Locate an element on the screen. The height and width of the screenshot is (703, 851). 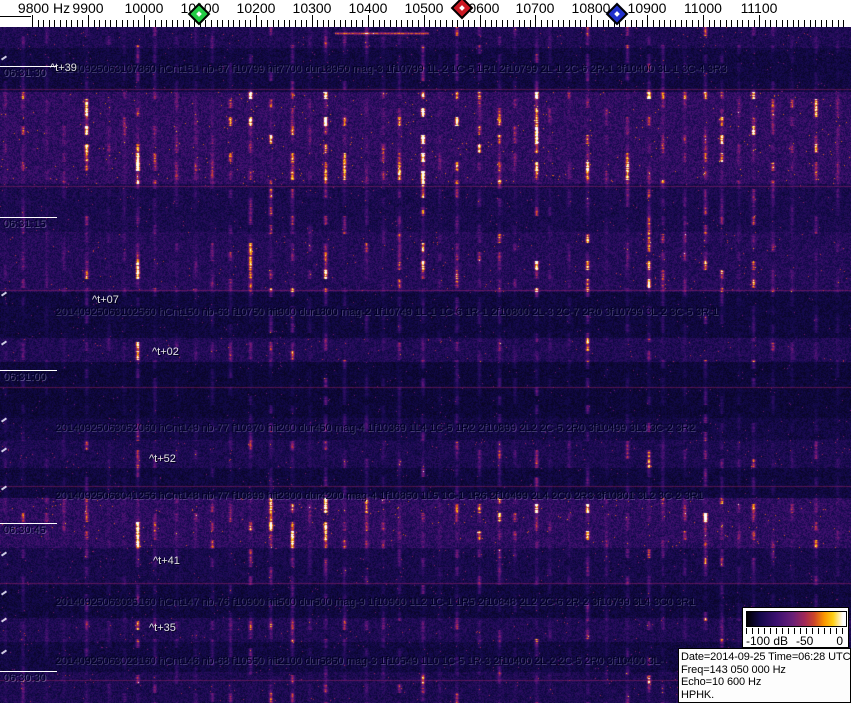
event-time-mark: ^t+07 is located at coordinates (105, 300).